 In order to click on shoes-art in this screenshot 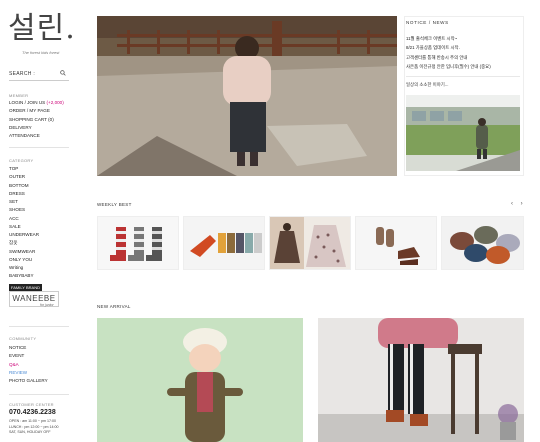, I will do `click(396, 243)`.